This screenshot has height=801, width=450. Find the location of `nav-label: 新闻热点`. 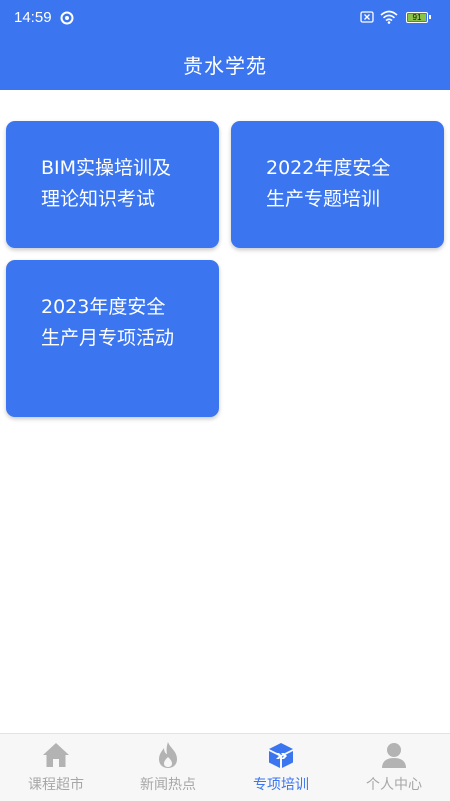

nav-label: 新闻热点 is located at coordinates (168, 785).